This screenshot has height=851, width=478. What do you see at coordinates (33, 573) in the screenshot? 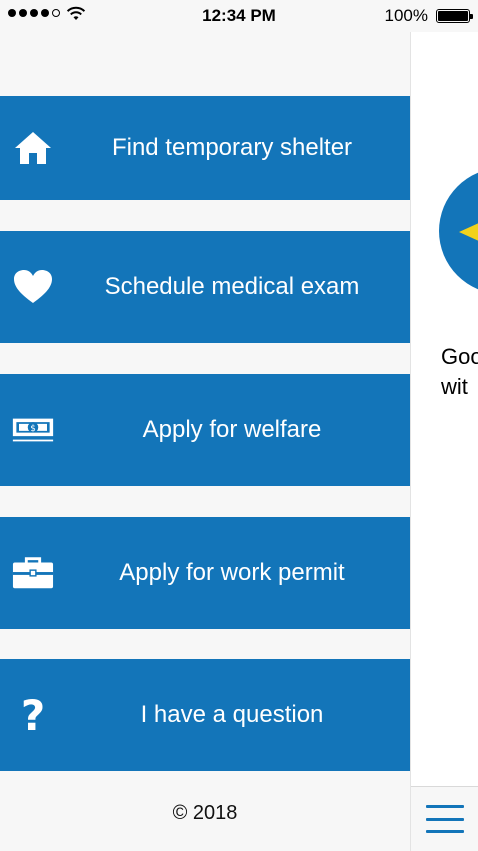
I see `briefcase-icon` at bounding box center [33, 573].